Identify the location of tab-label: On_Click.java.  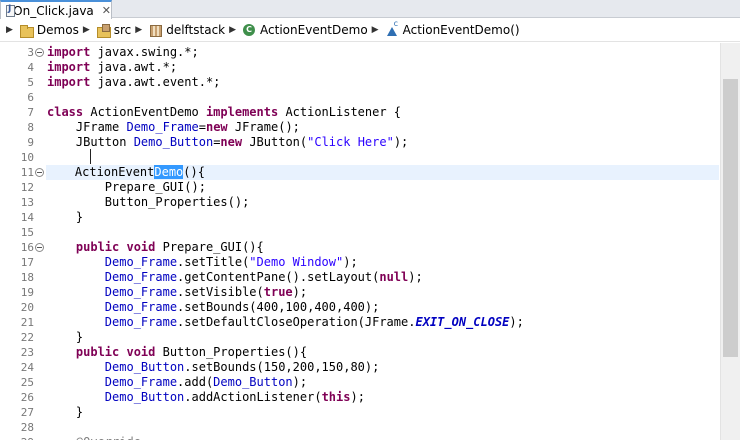
(53, 10).